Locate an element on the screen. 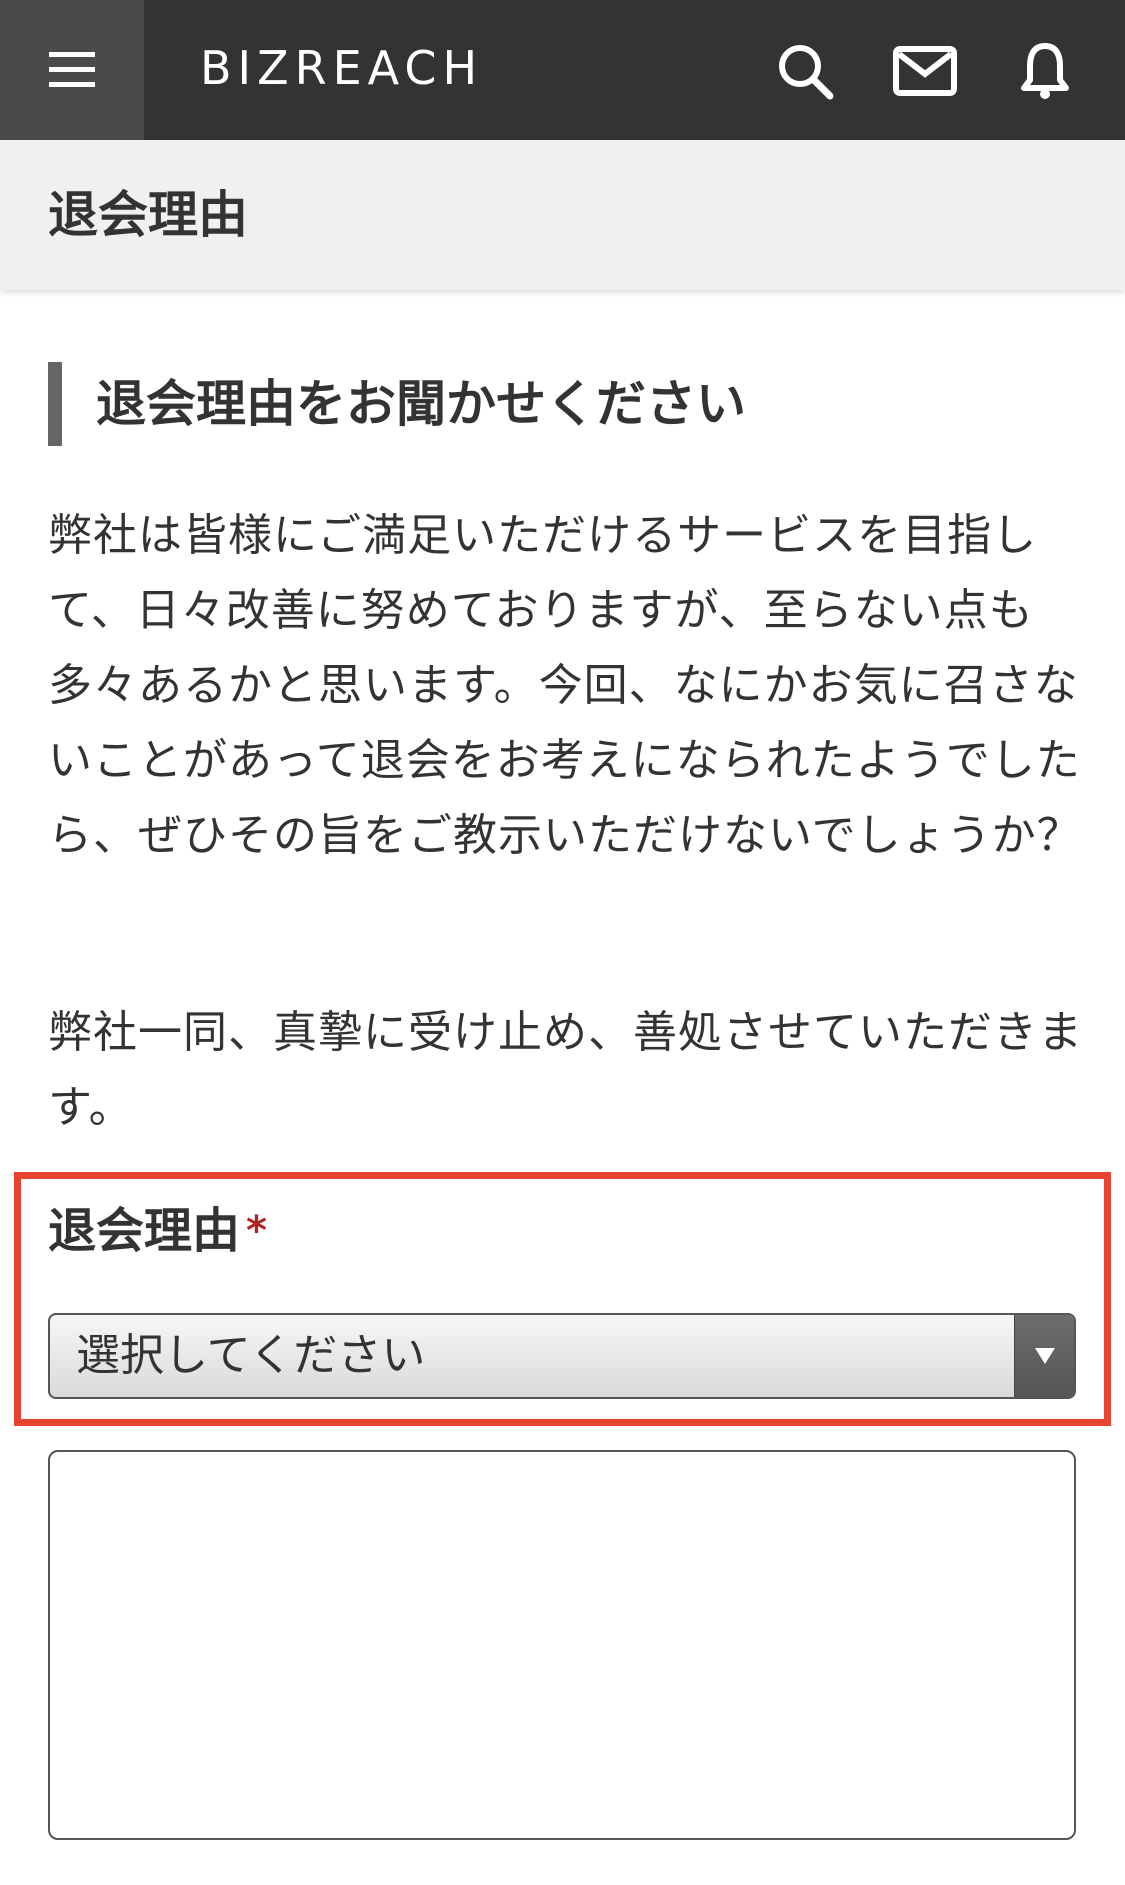 Image resolution: width=1125 pixels, height=1885 pixels. page-title-bar: 退会理由 is located at coordinates (562, 215).